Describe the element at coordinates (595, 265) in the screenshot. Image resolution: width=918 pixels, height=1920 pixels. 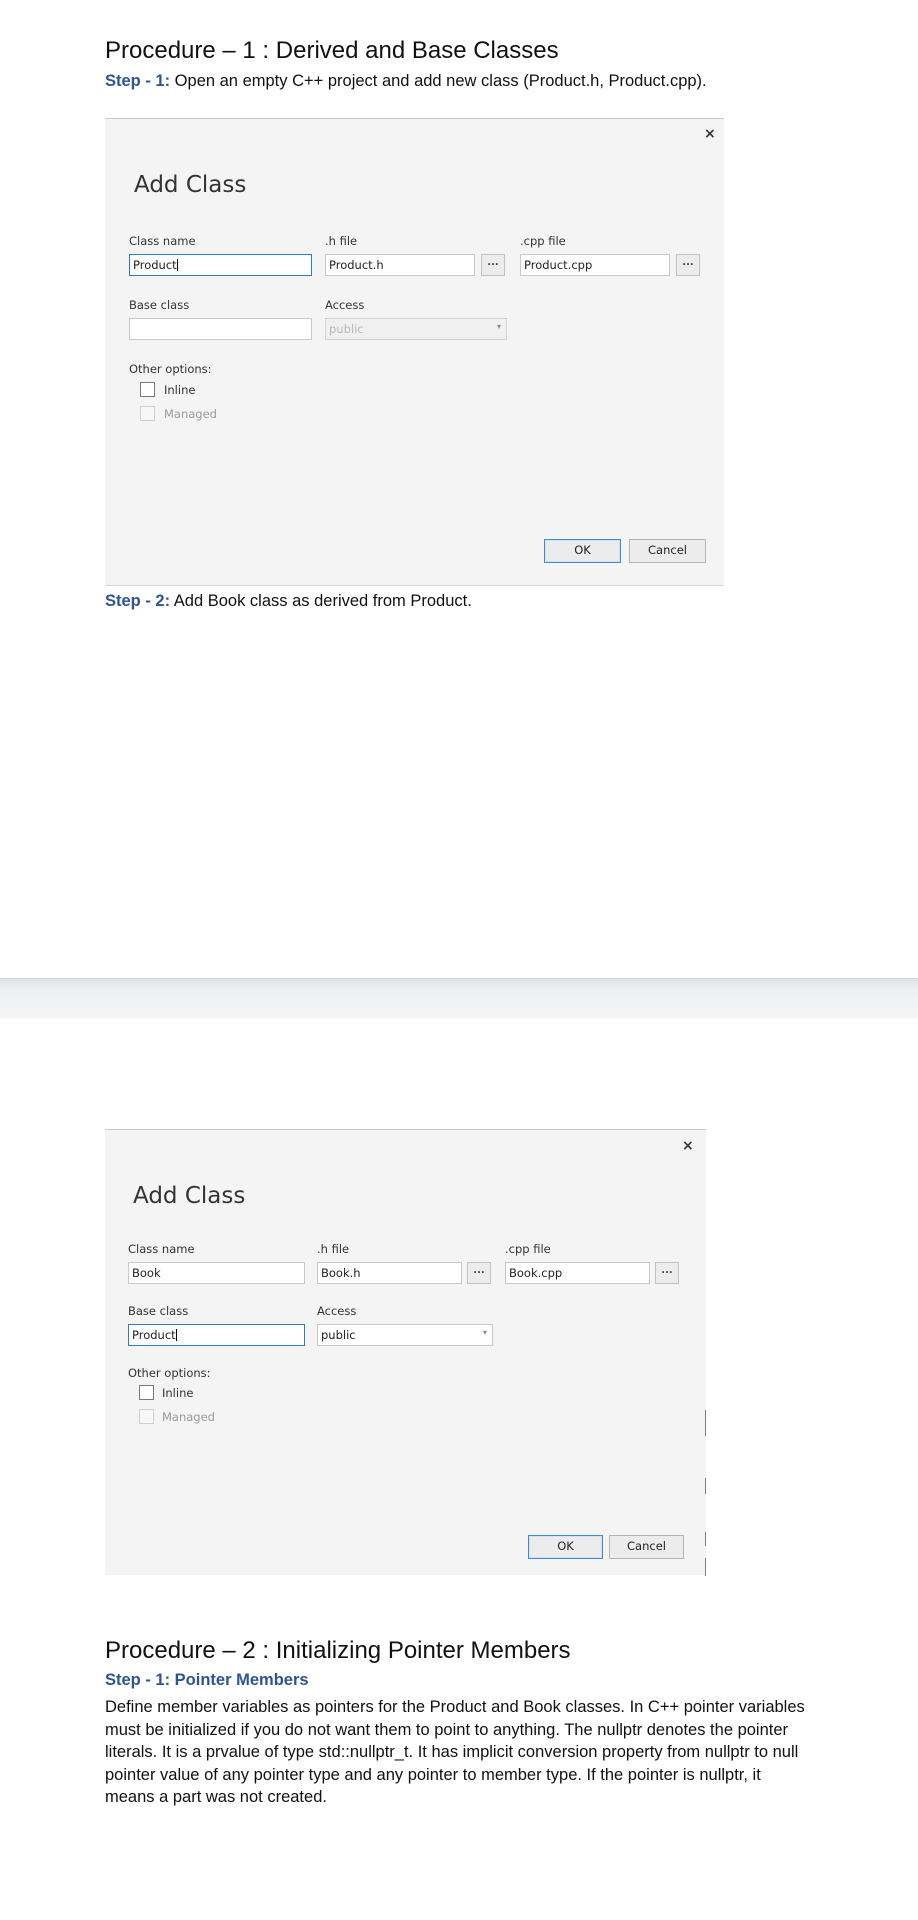
I see `cpp-file-input: Product.cpp` at that location.